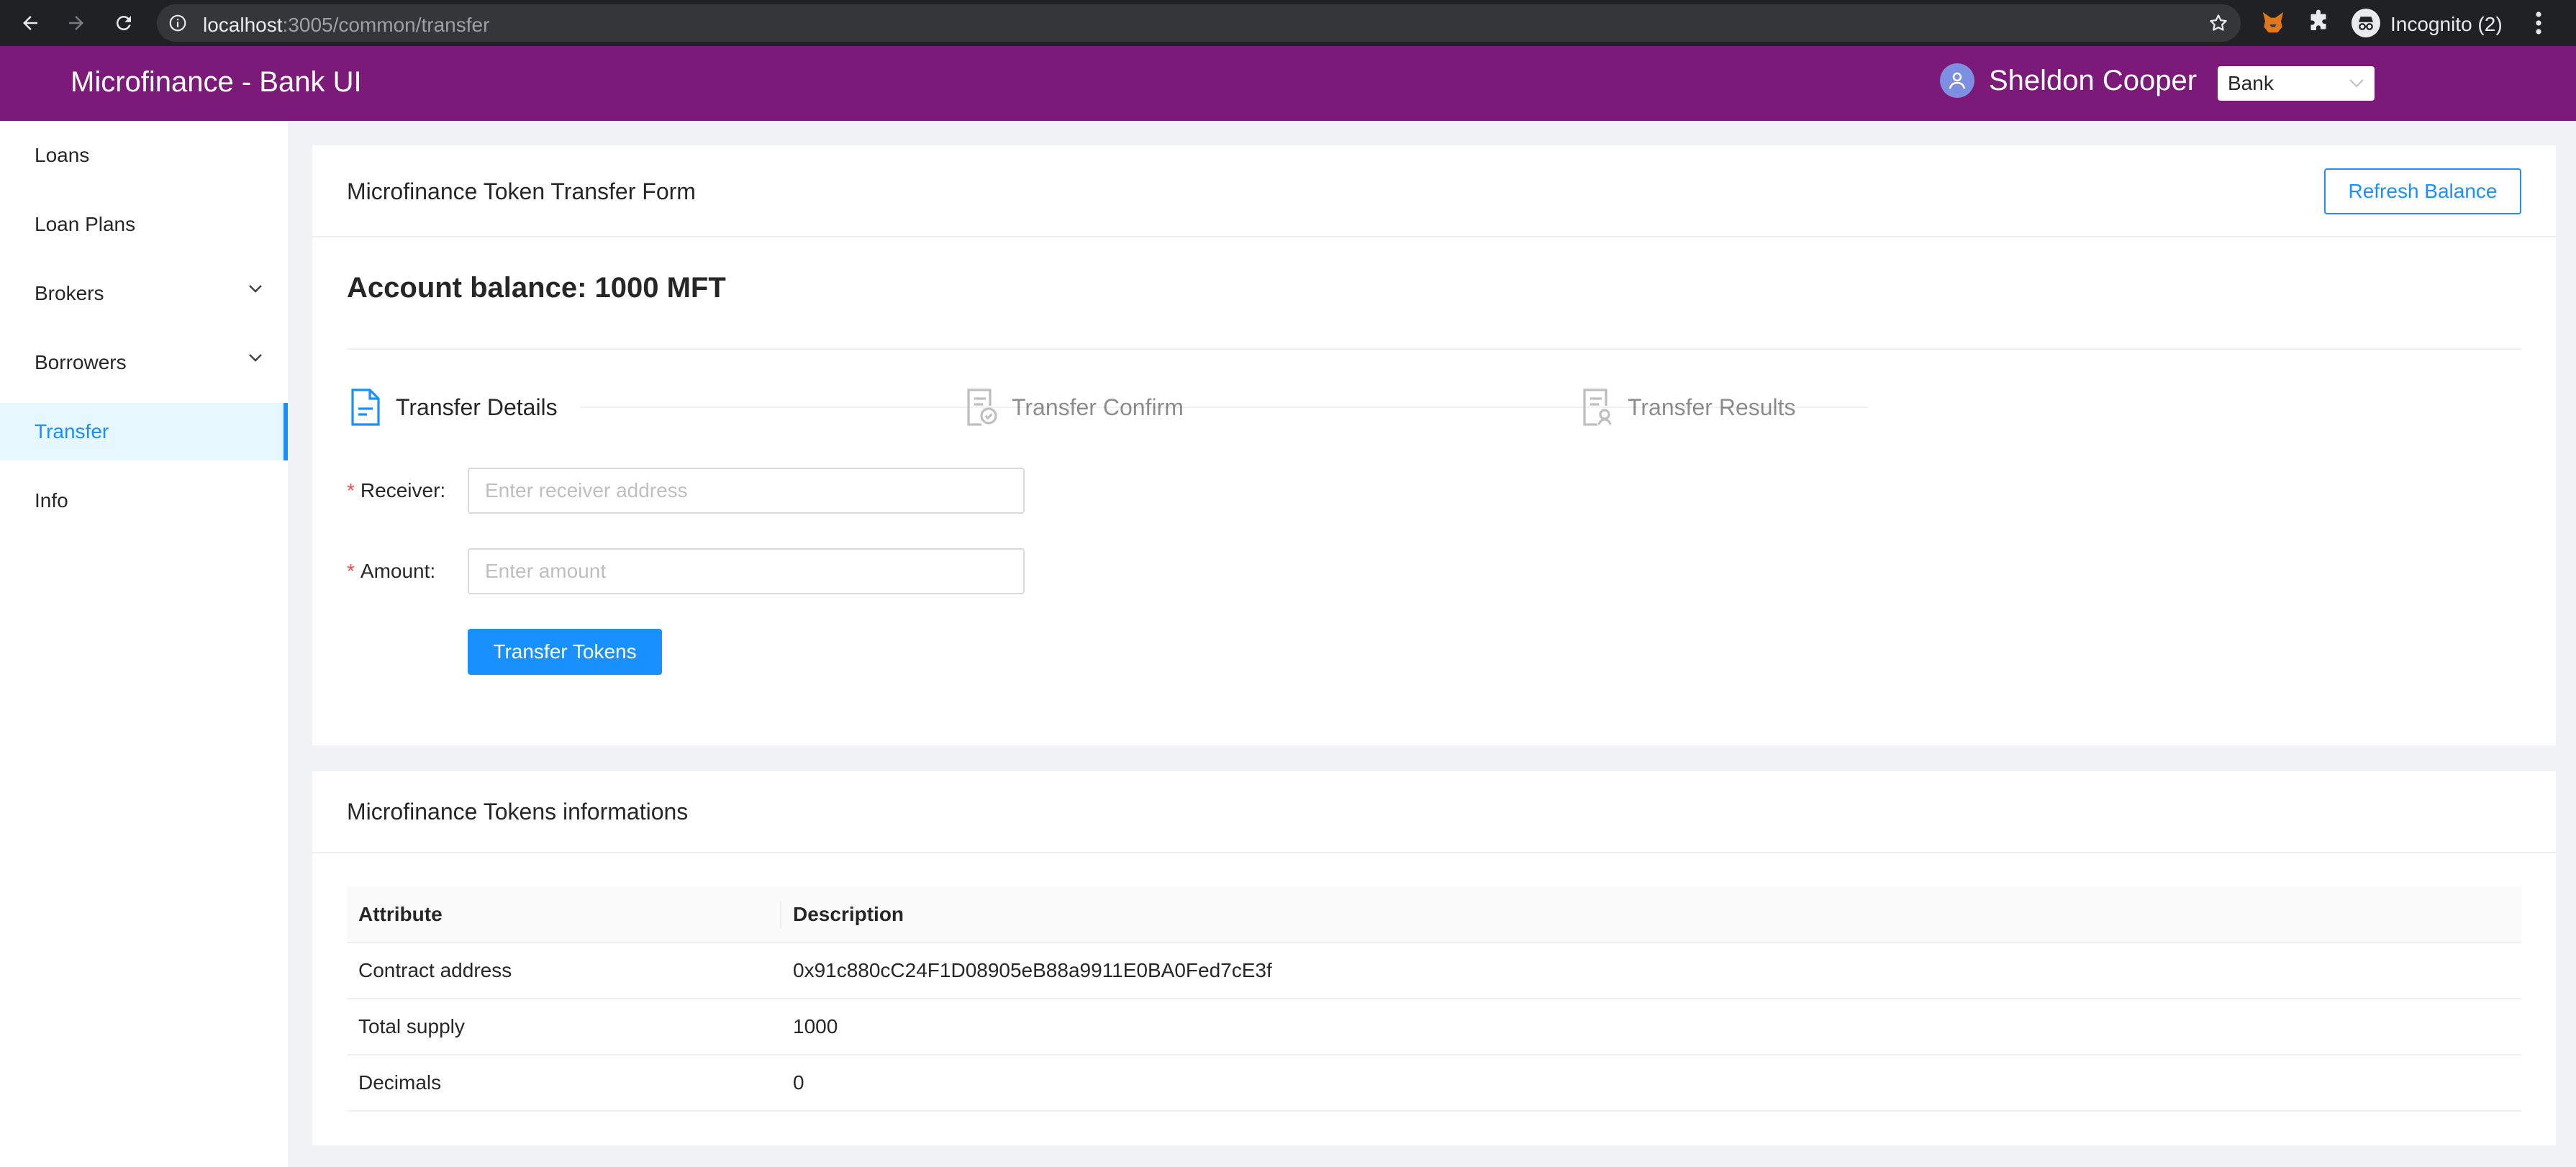 This screenshot has width=2576, height=1167. I want to click on address-bar: localhost:3005/common/transfer, so click(1199, 23).